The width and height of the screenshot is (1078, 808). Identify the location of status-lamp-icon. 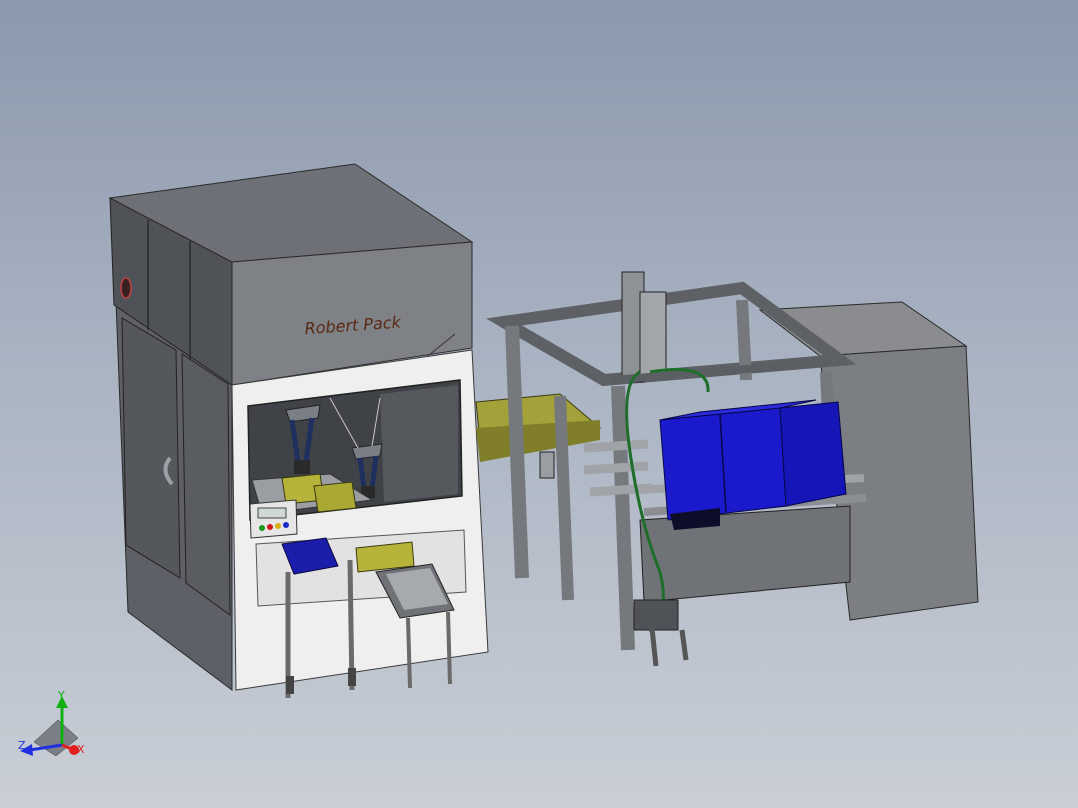
(126, 288).